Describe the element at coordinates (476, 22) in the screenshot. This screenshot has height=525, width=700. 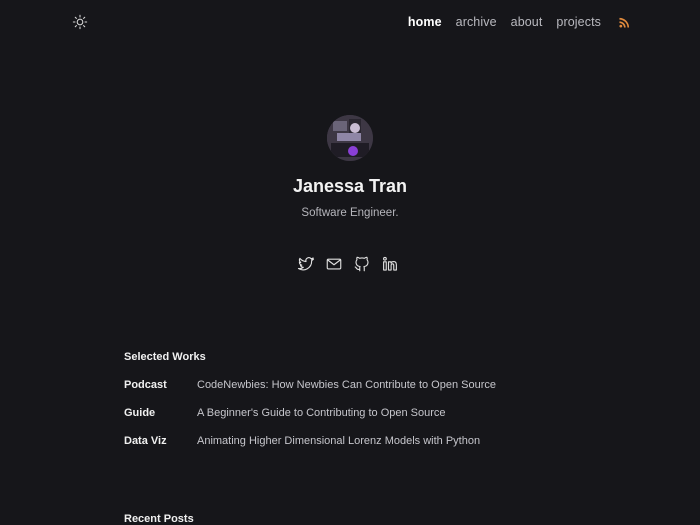
I see `nav-archive: archive` at that location.